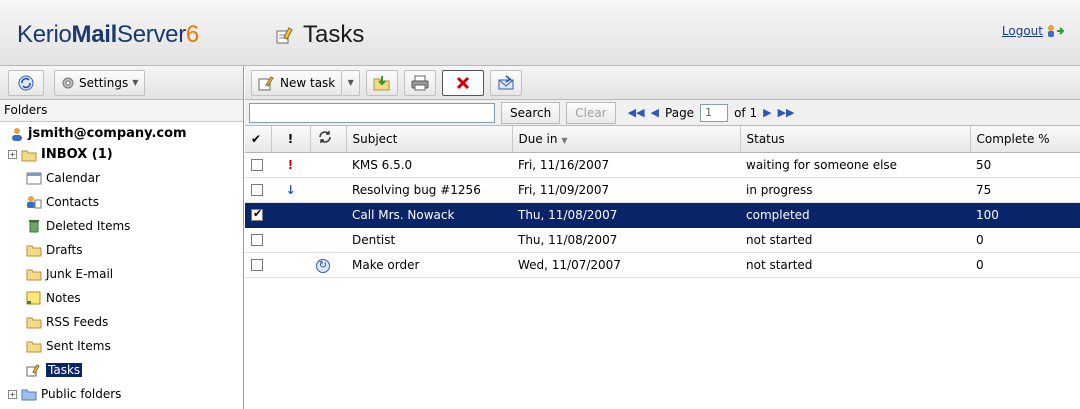 The height and width of the screenshot is (409, 1080). Describe the element at coordinates (591, 112) in the screenshot. I see `clear-button: Clear` at that location.